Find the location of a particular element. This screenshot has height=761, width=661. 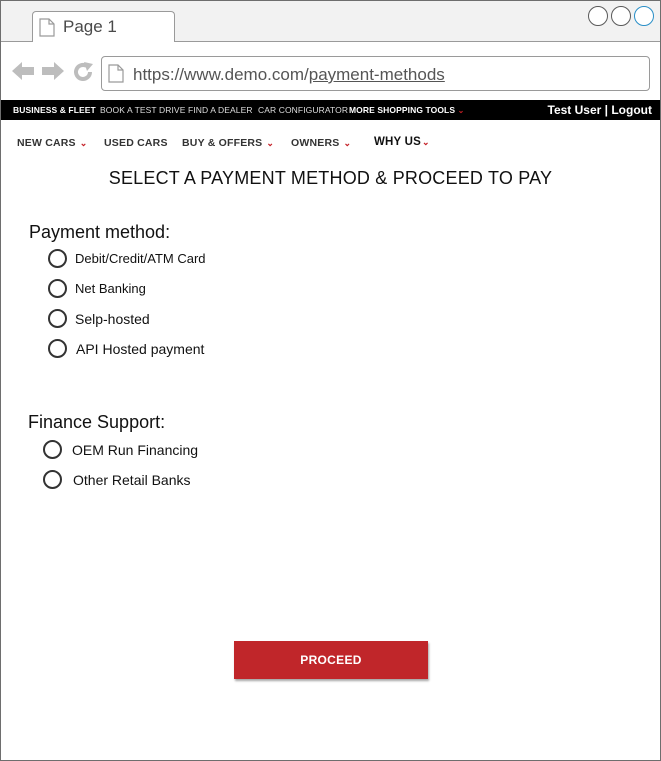

maximize-button is located at coordinates (621, 16).